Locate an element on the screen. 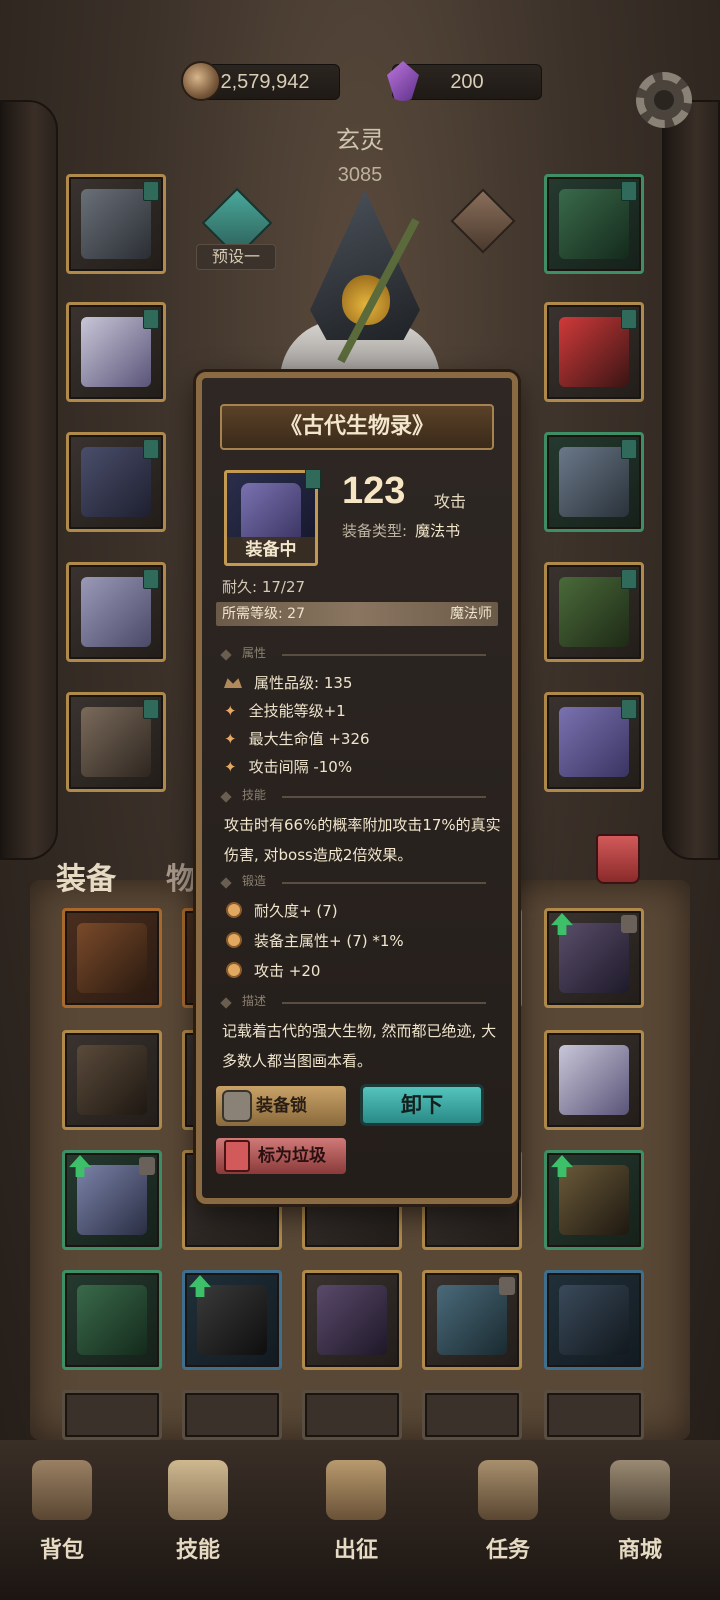 Image resolution: width=720 pixels, height=1600 pixels. forge-text: 装备主属性+ (7) *1% is located at coordinates (329, 941).